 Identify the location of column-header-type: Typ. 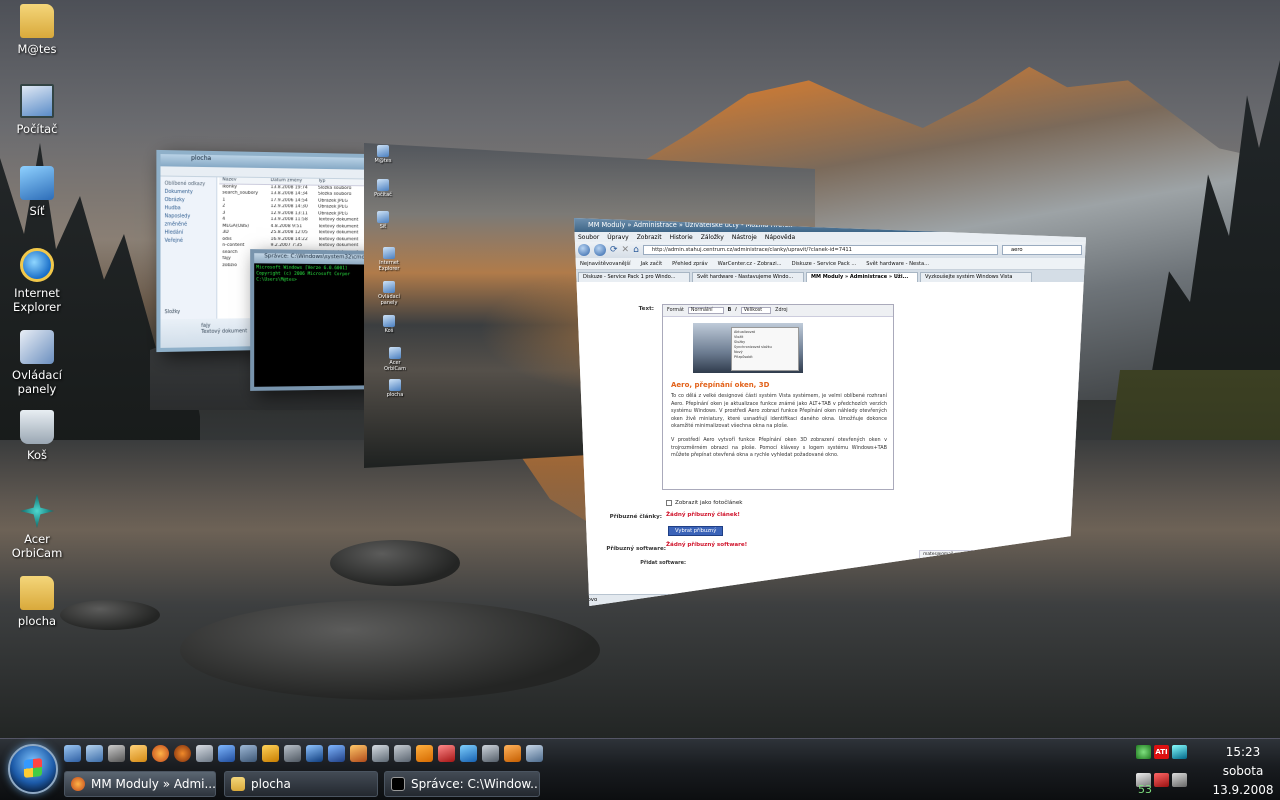
(341, 182).